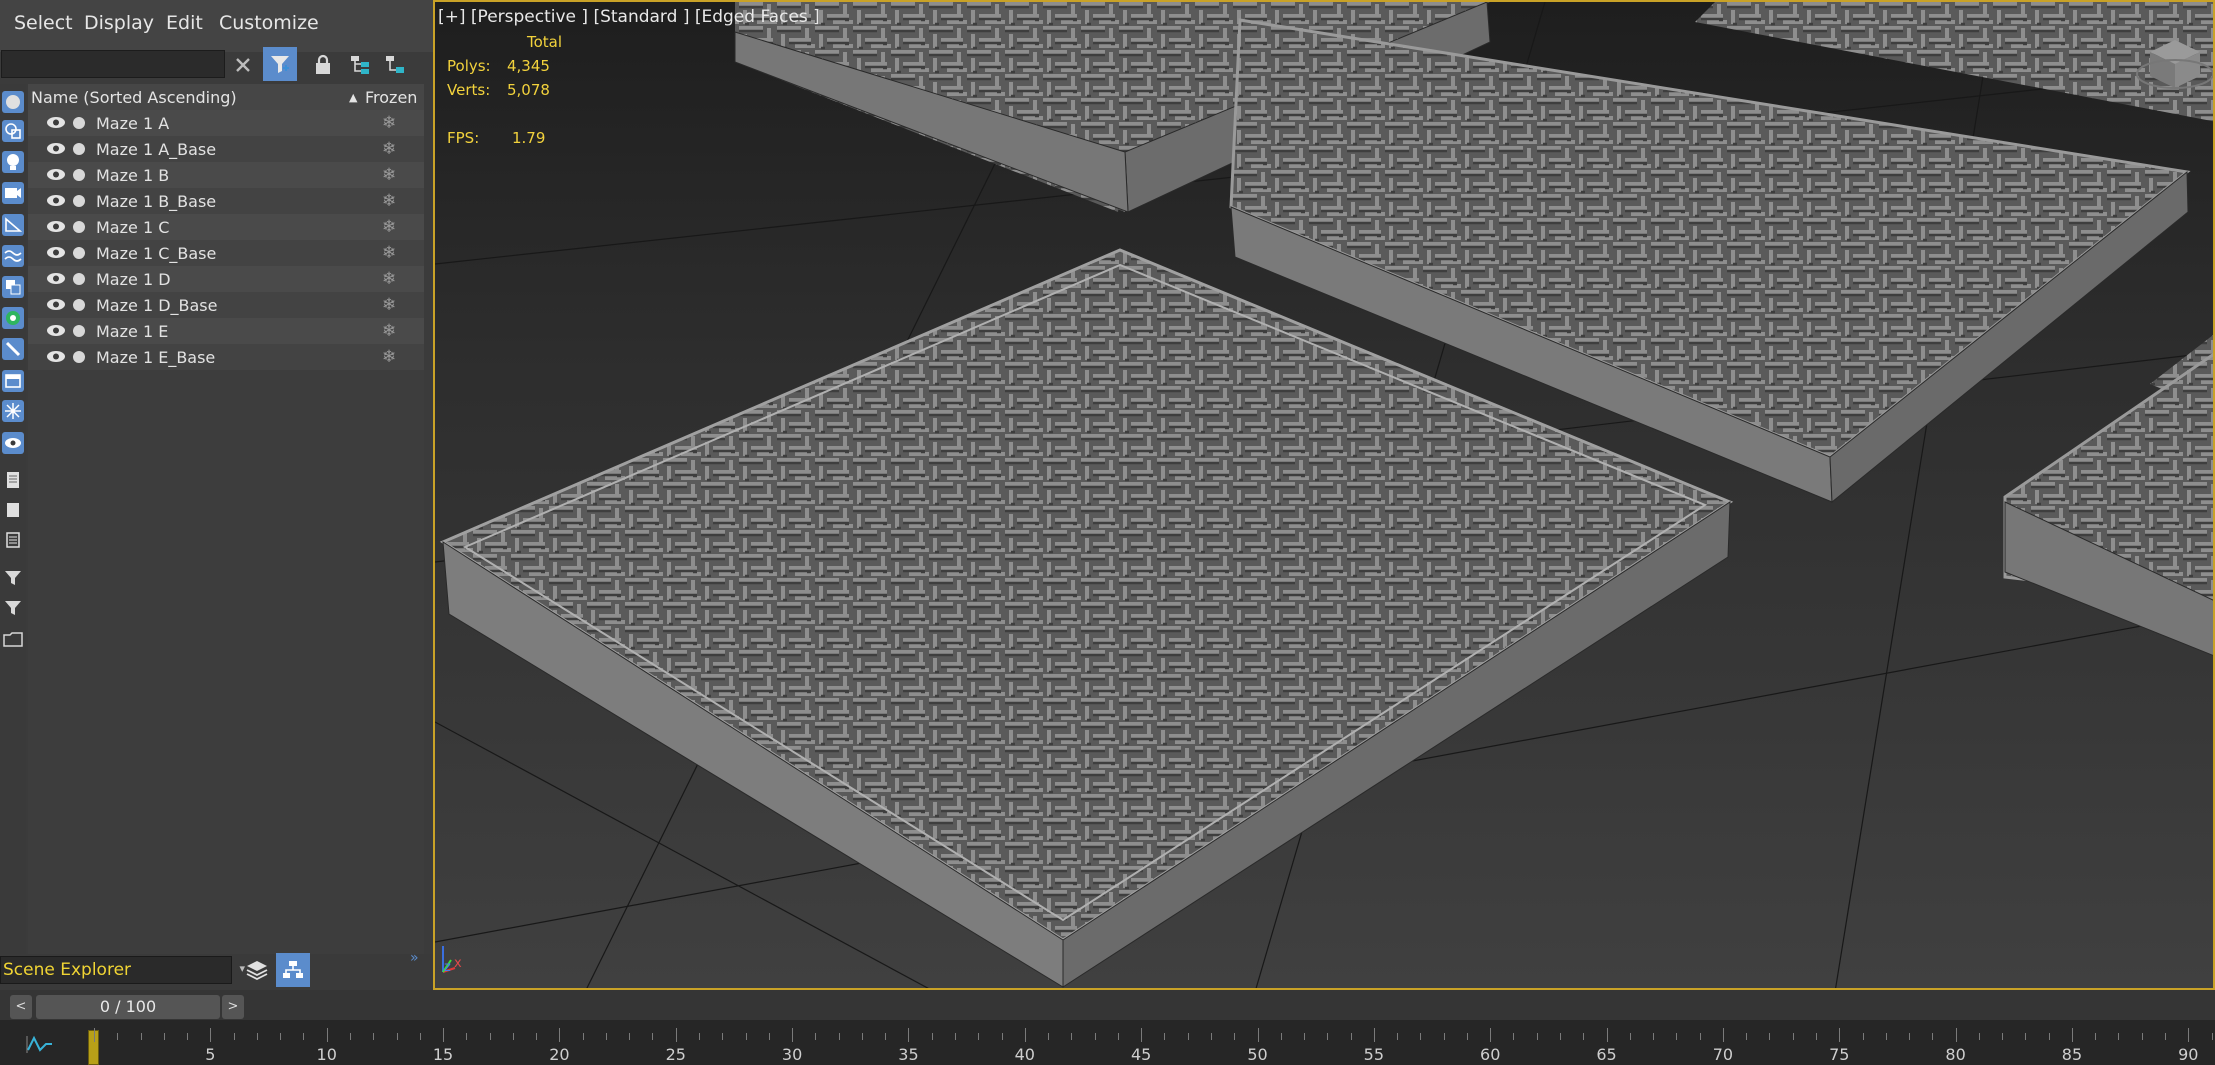 This screenshot has height=1065, width=2215. Describe the element at coordinates (43, 23) in the screenshot. I see `menu-select: Select` at that location.